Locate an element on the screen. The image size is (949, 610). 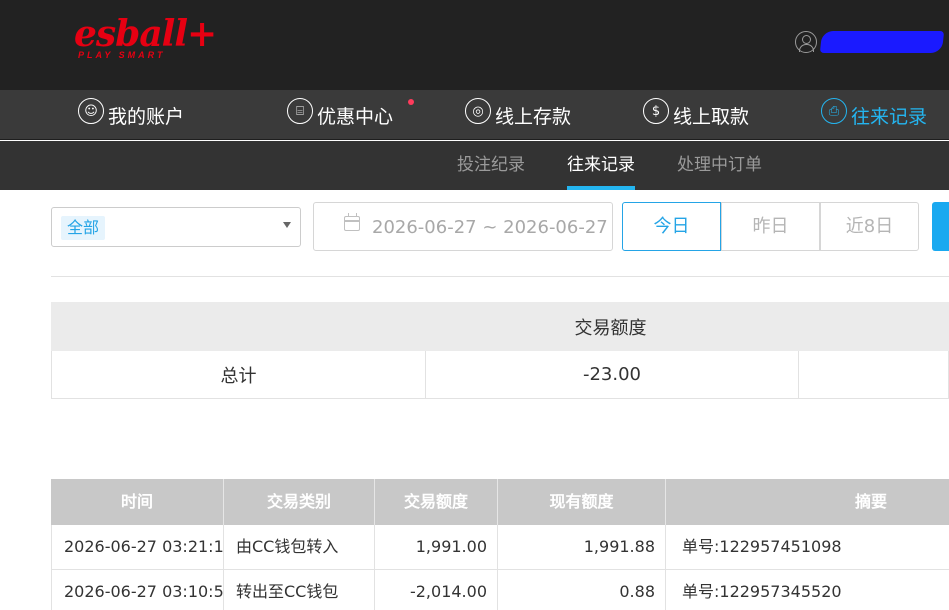
search-button is located at coordinates (940, 226).